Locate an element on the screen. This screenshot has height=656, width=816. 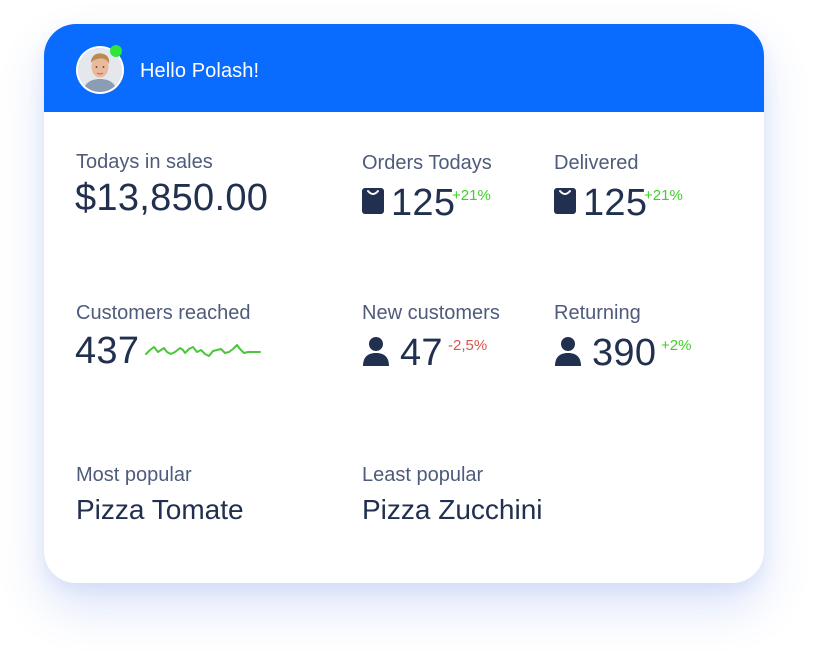
sparkline-icon is located at coordinates (203, 350).